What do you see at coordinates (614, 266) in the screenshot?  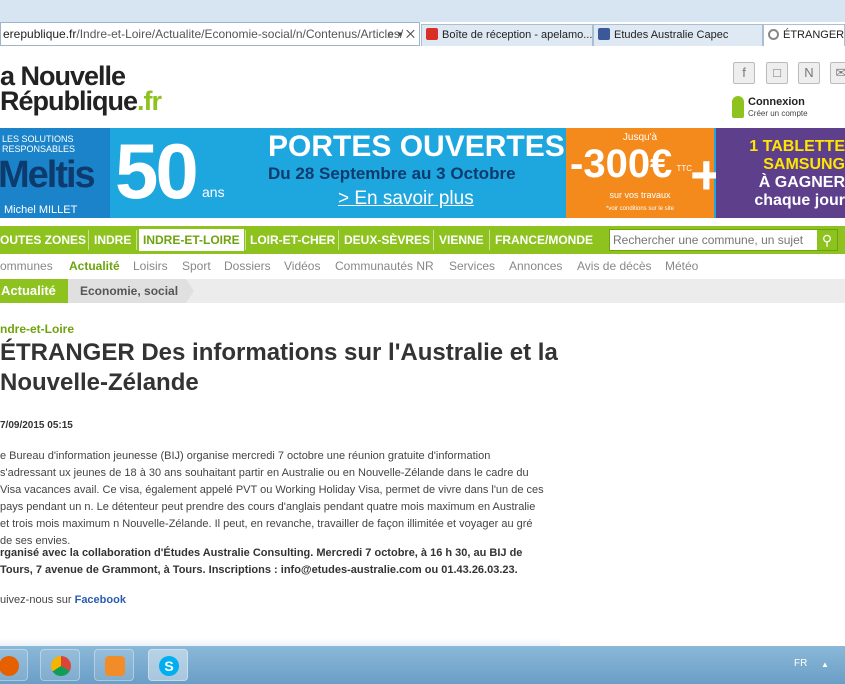 I see `subnav-avis-de-deces: Avis de décès` at bounding box center [614, 266].